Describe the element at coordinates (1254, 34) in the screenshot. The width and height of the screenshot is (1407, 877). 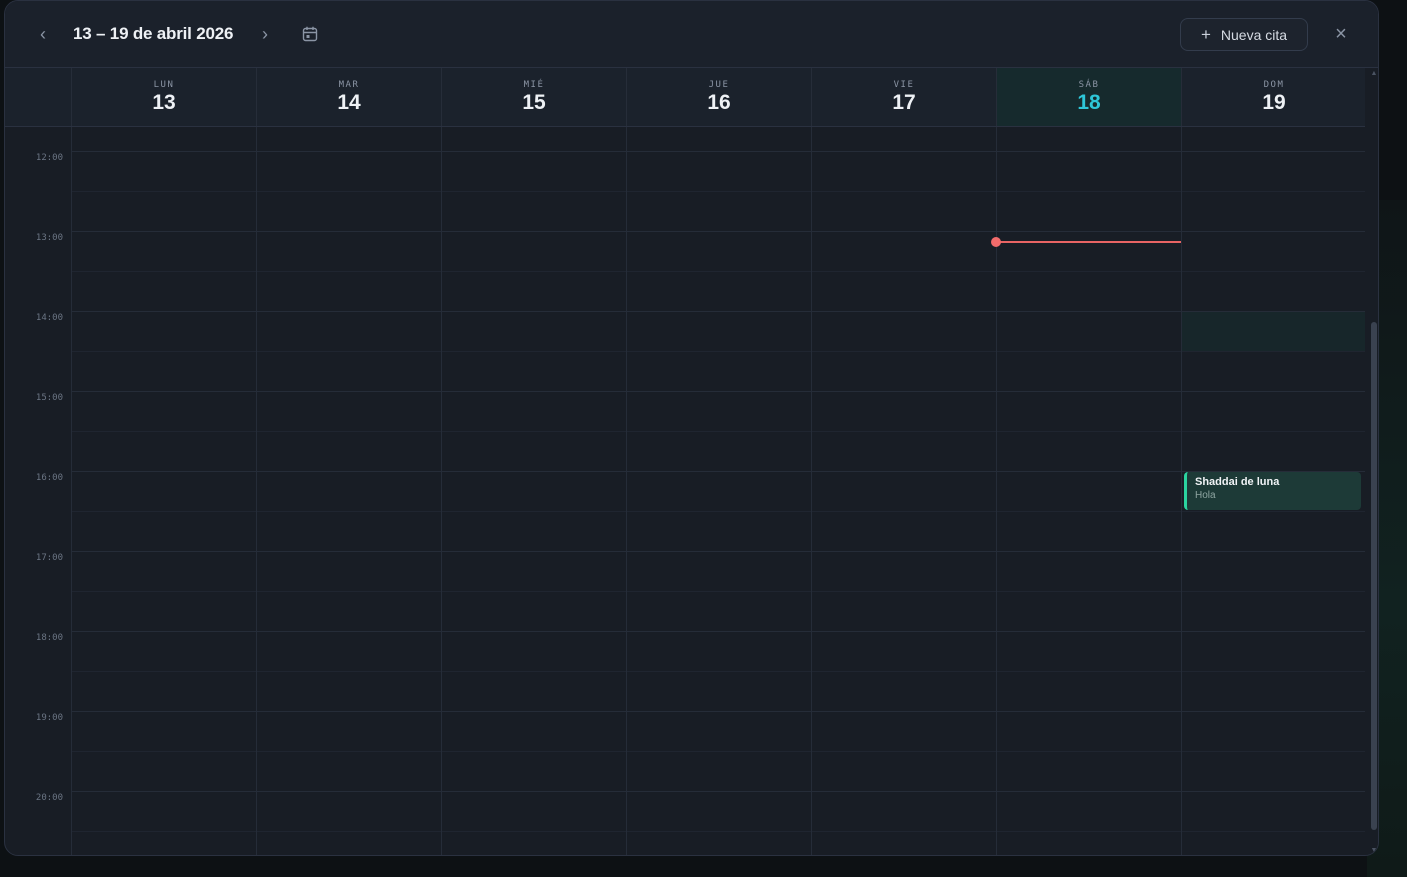
I see `new-appointment-label: Nueva cita` at that location.